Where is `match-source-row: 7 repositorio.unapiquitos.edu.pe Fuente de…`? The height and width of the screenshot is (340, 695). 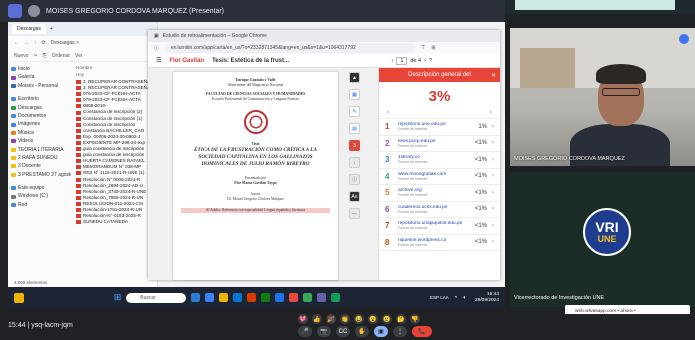 match-source-row: 7 repositorio.unapiquitos.edu.pe Fuente de… is located at coordinates (439, 226).